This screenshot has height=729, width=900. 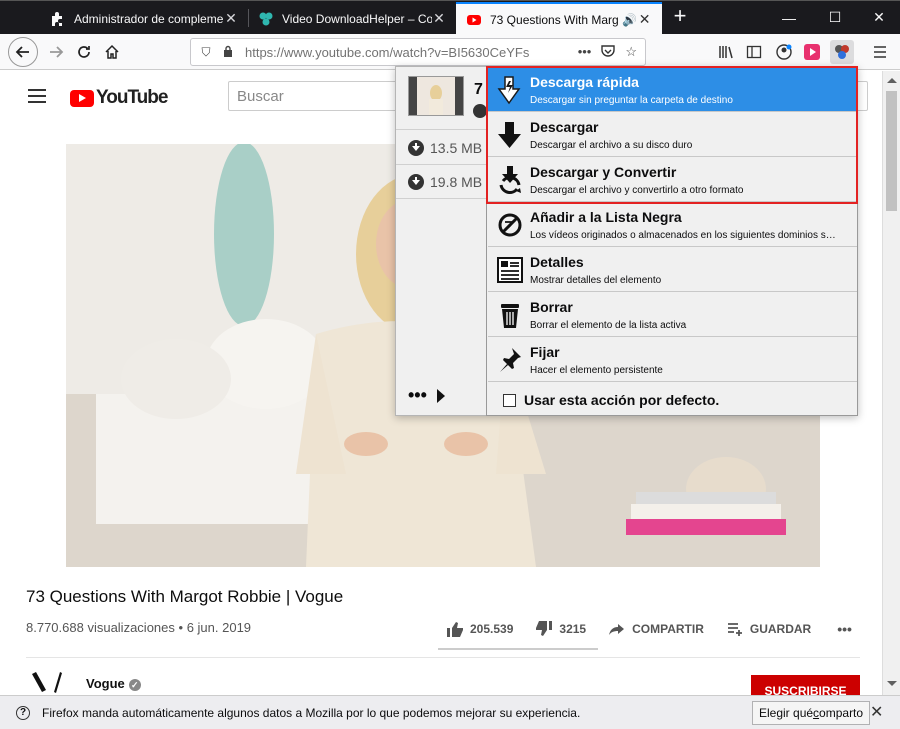 What do you see at coordinates (560, 629) in the screenshot?
I see `dislike-button: 3215` at bounding box center [560, 629].